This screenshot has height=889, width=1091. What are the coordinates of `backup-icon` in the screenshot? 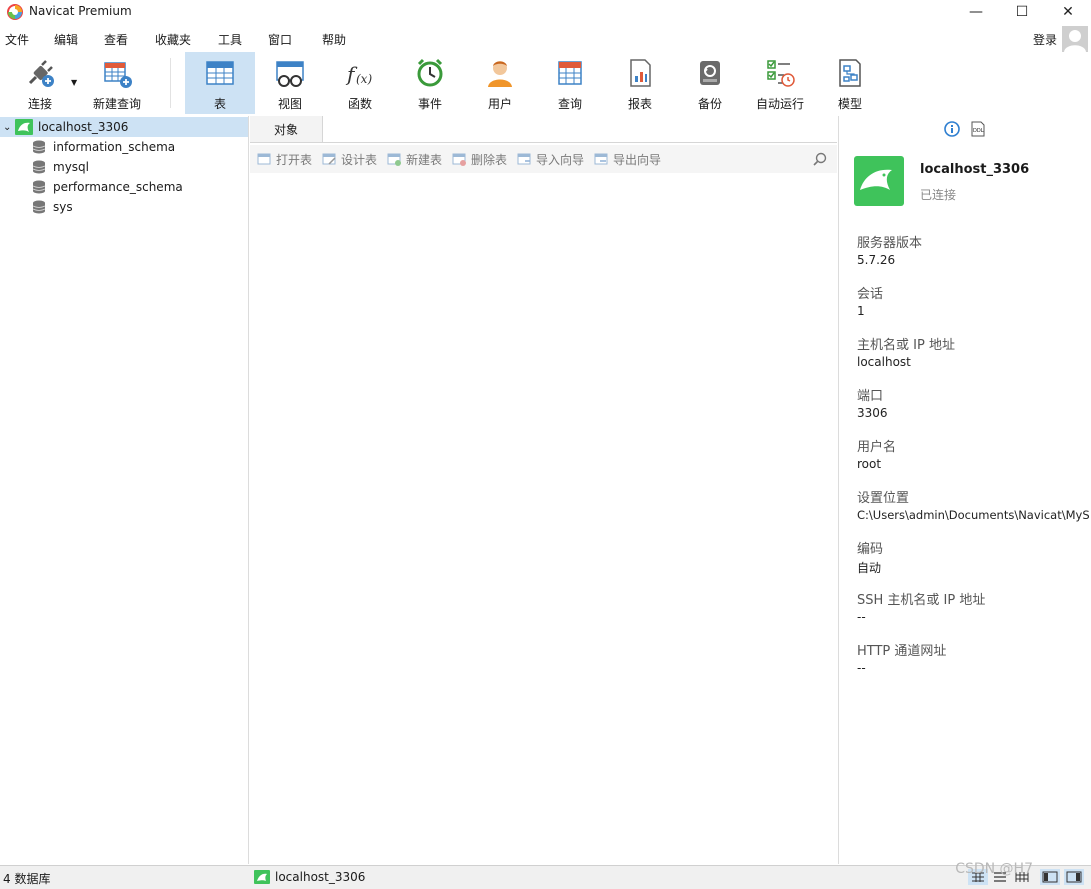 It's located at (710, 73).